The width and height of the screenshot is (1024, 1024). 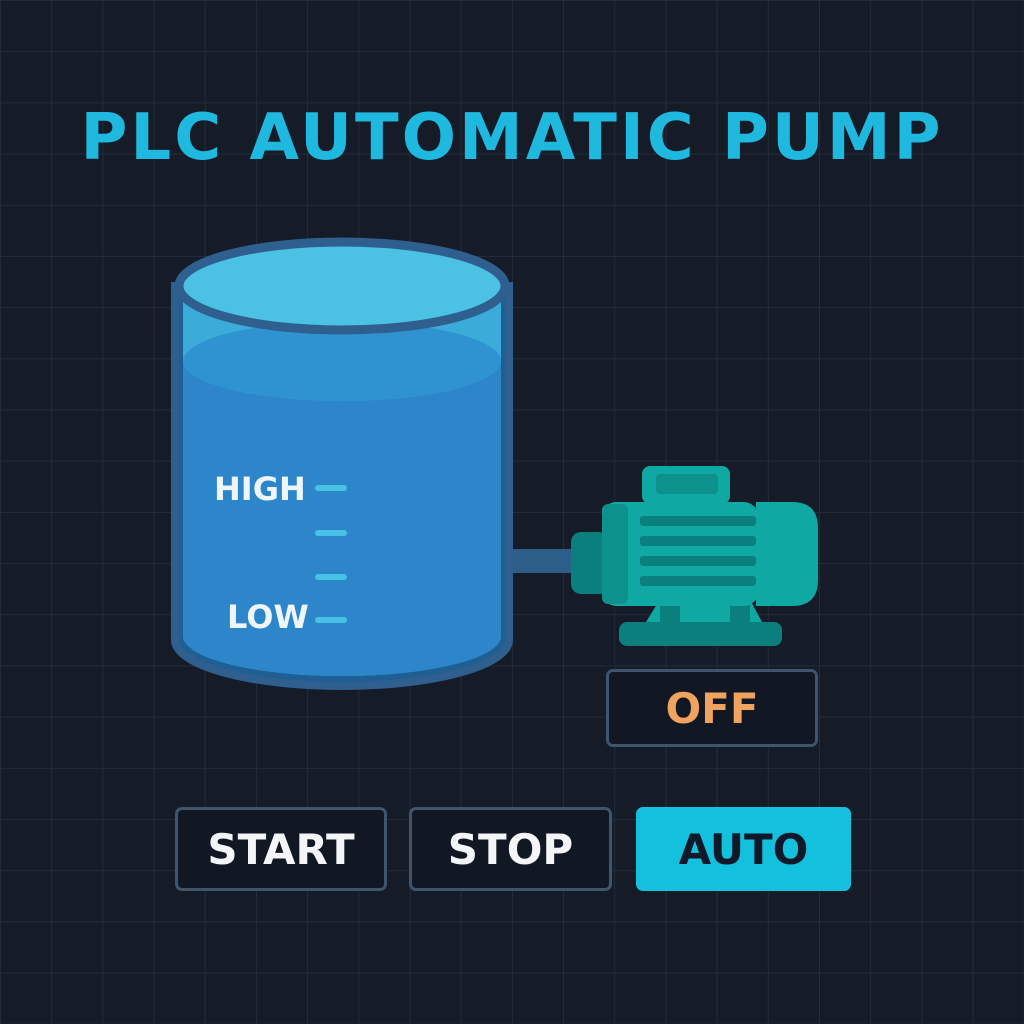 What do you see at coordinates (268, 617) in the screenshot?
I see `tank-low-label: LOW` at bounding box center [268, 617].